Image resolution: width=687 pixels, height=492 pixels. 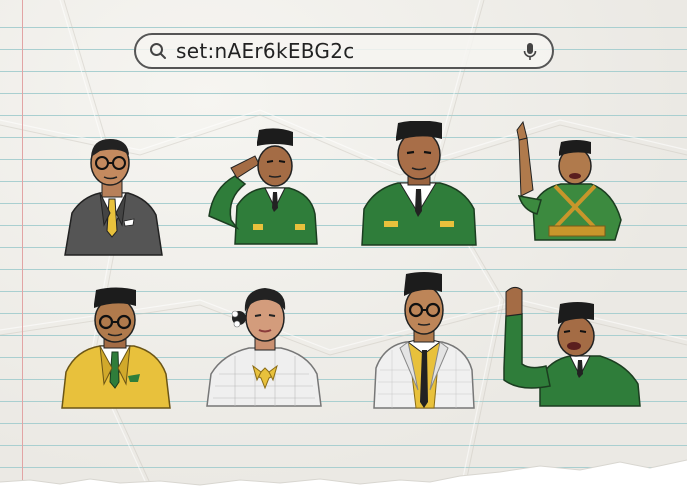 I want to click on sticker-figure-saluting-green, so click(x=263, y=187).